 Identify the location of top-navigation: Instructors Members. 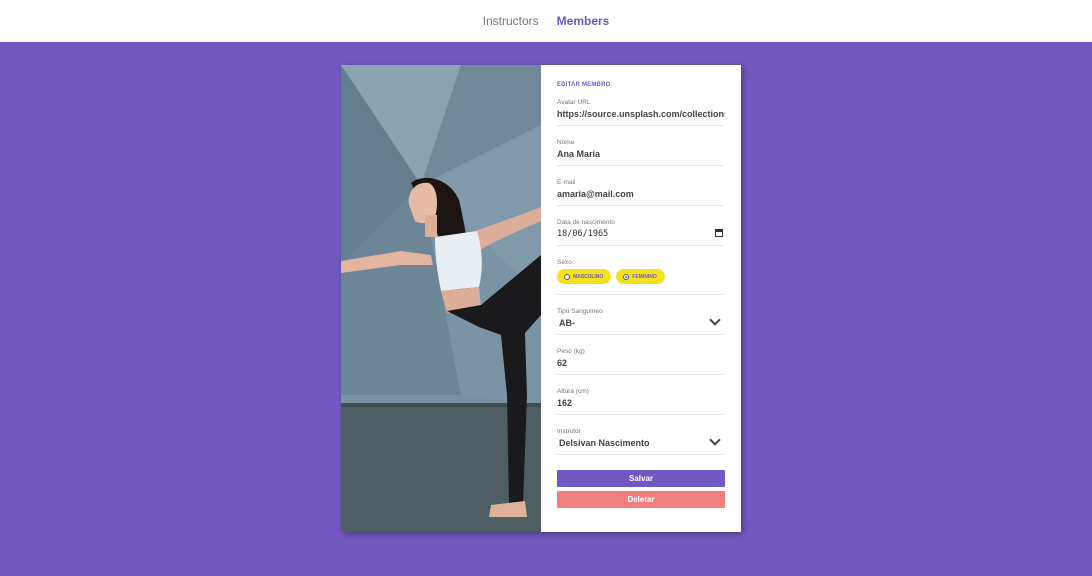
(546, 21).